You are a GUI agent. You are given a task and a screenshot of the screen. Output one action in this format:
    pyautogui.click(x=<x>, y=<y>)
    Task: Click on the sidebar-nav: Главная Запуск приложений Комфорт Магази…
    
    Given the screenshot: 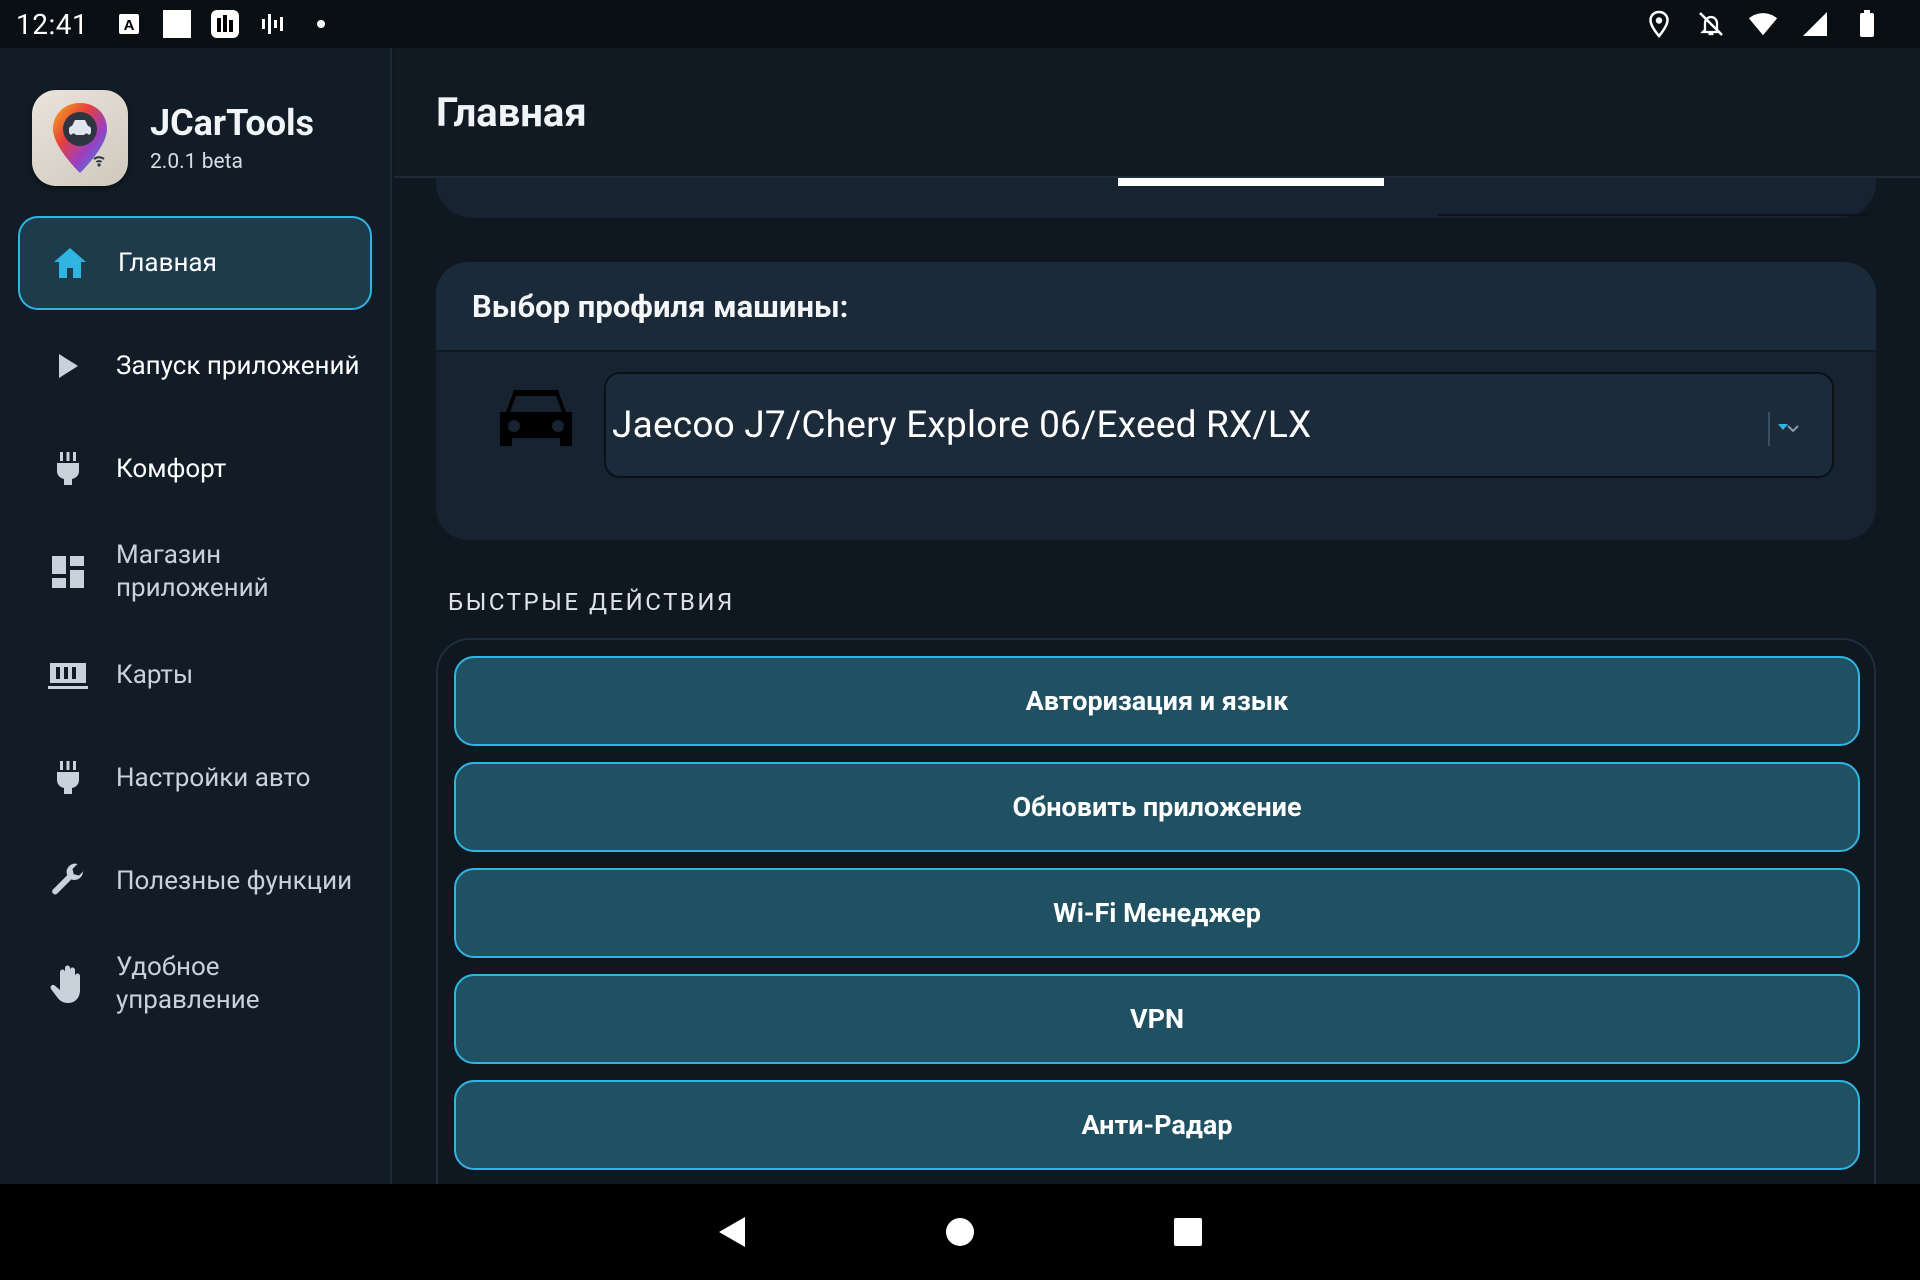 What is the action you would take?
    pyautogui.click(x=195, y=628)
    